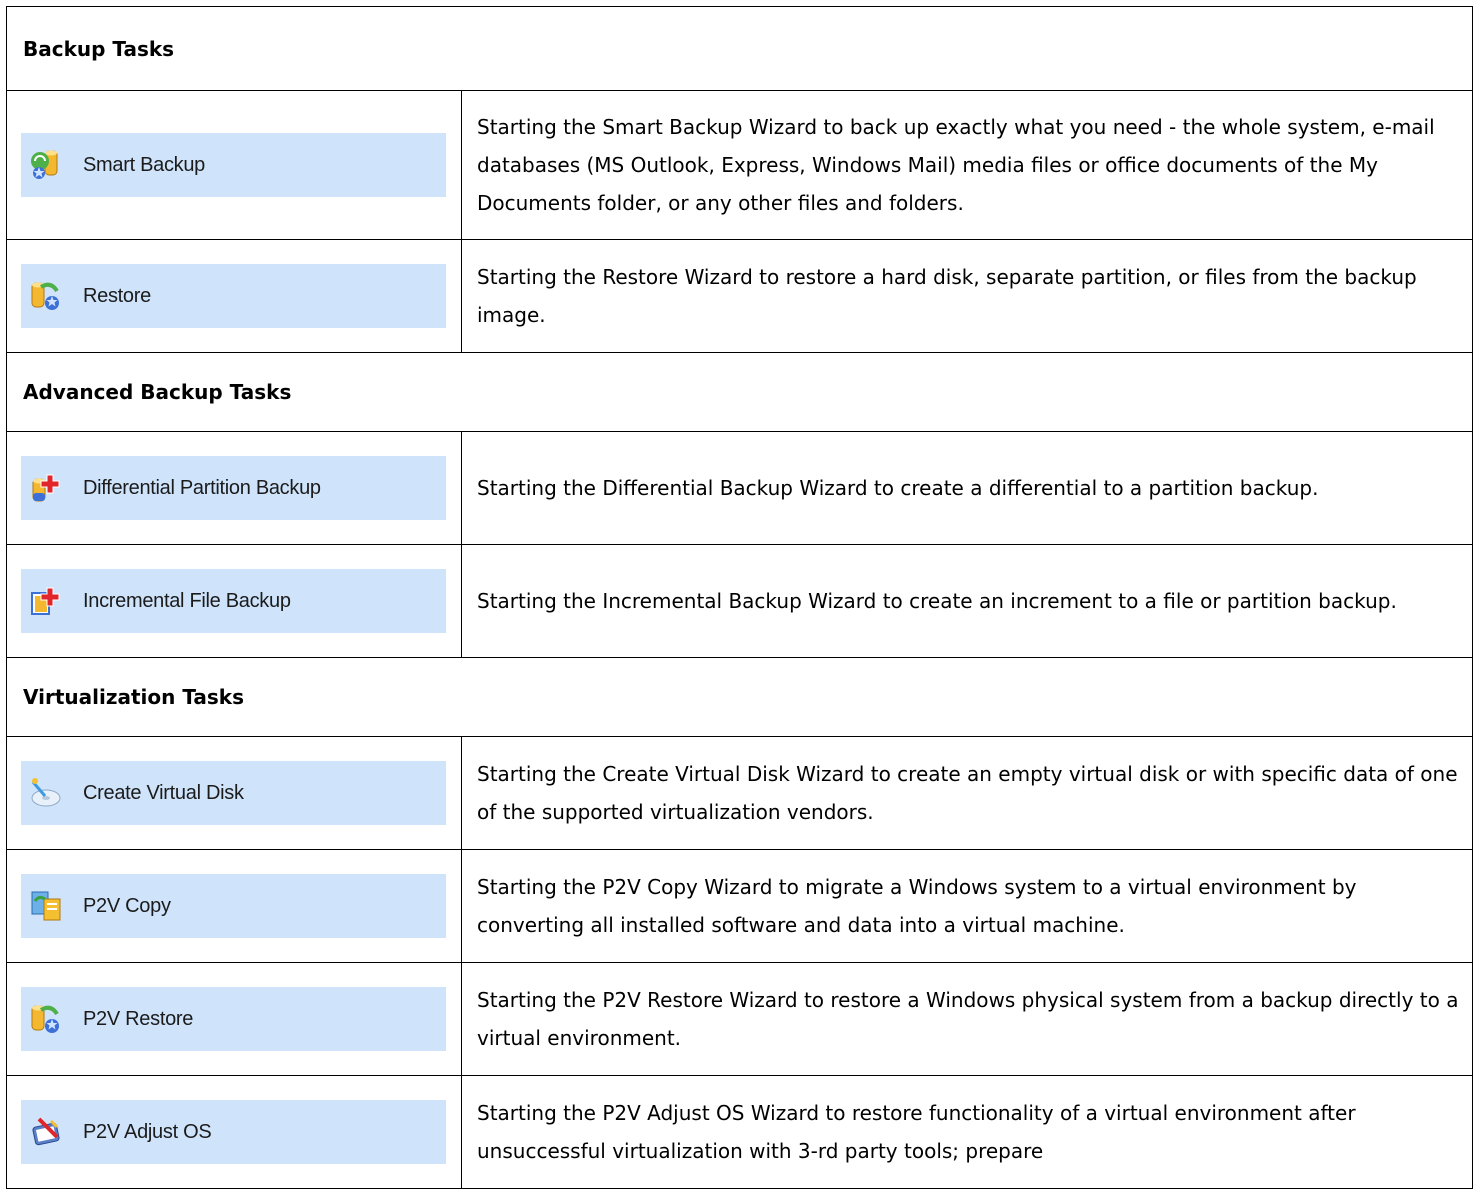 The image size is (1477, 1189). What do you see at coordinates (46, 906) in the screenshot?
I see `p2v-copy-icon` at bounding box center [46, 906].